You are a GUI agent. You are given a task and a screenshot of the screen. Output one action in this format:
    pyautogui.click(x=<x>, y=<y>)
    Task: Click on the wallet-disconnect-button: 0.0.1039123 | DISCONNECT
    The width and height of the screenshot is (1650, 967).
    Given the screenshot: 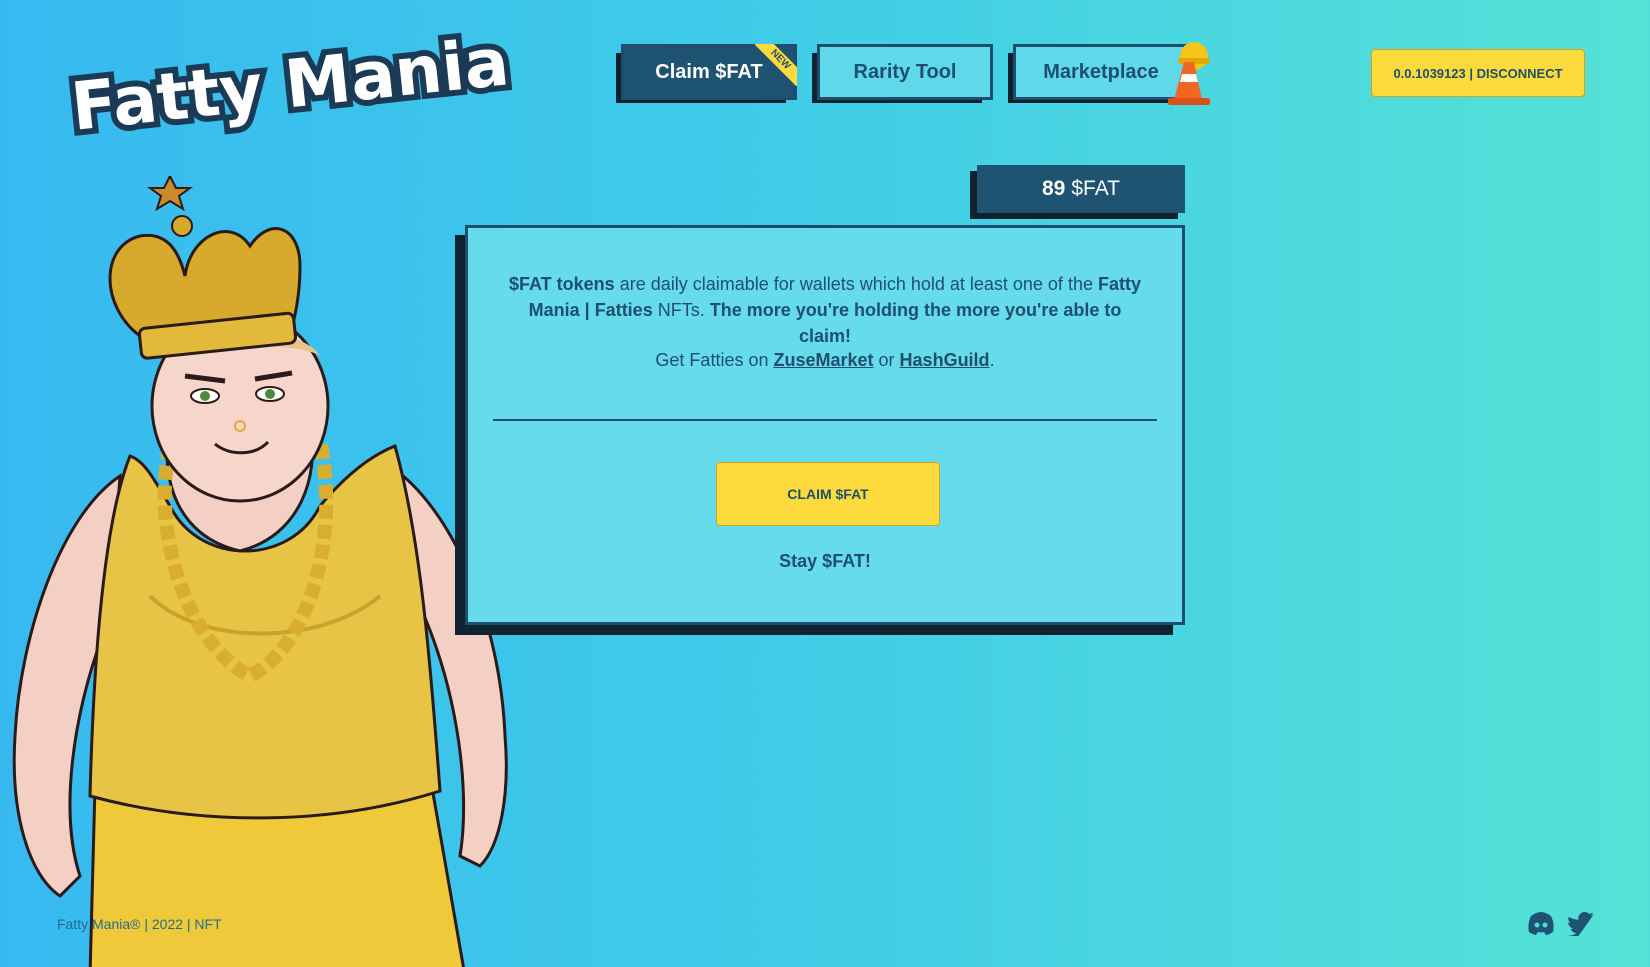 What is the action you would take?
    pyautogui.click(x=1478, y=73)
    